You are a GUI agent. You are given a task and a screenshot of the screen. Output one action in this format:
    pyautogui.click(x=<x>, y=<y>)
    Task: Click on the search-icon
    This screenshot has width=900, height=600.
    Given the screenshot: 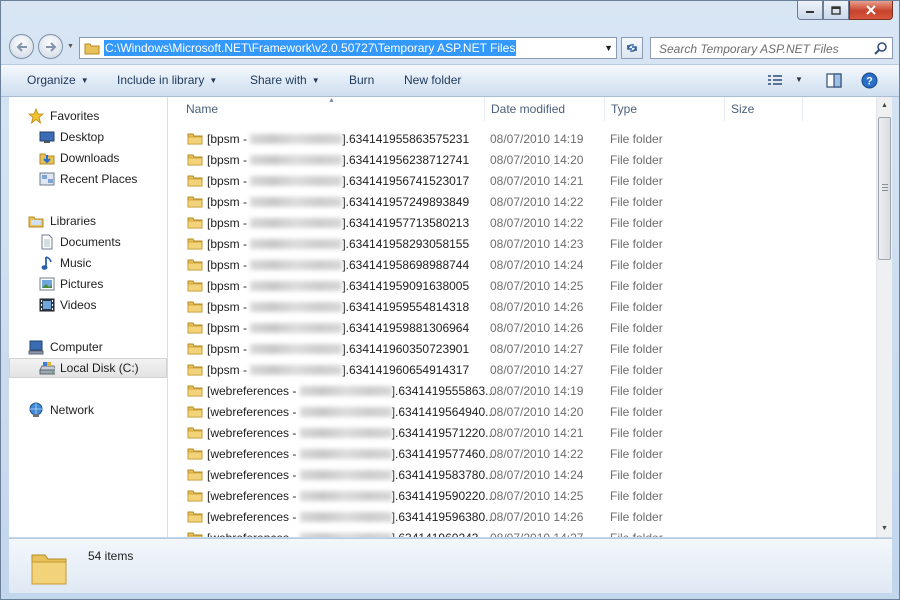 What is the action you would take?
    pyautogui.click(x=881, y=48)
    